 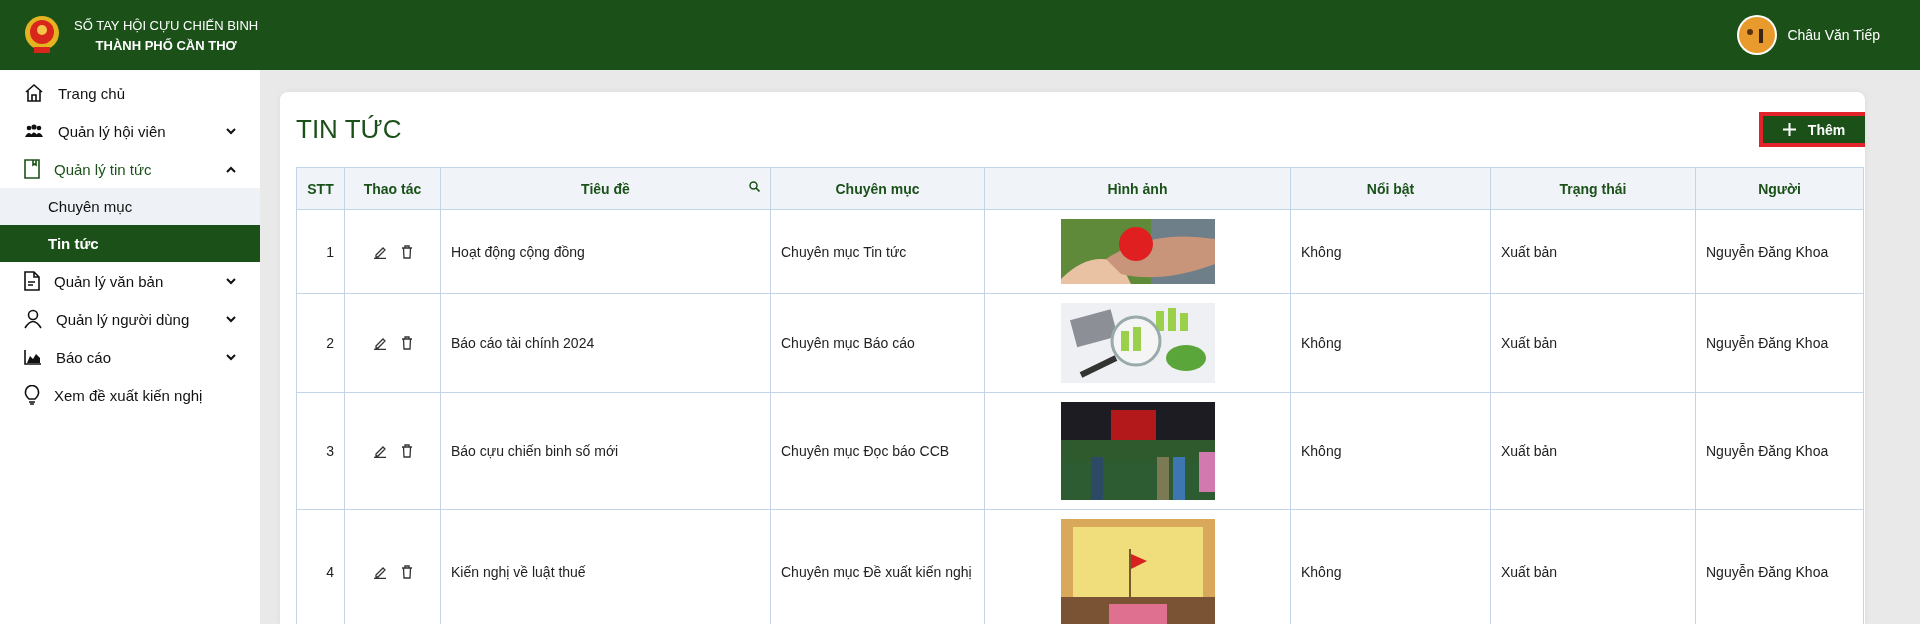 What do you see at coordinates (32, 281) in the screenshot?
I see `document-icon` at bounding box center [32, 281].